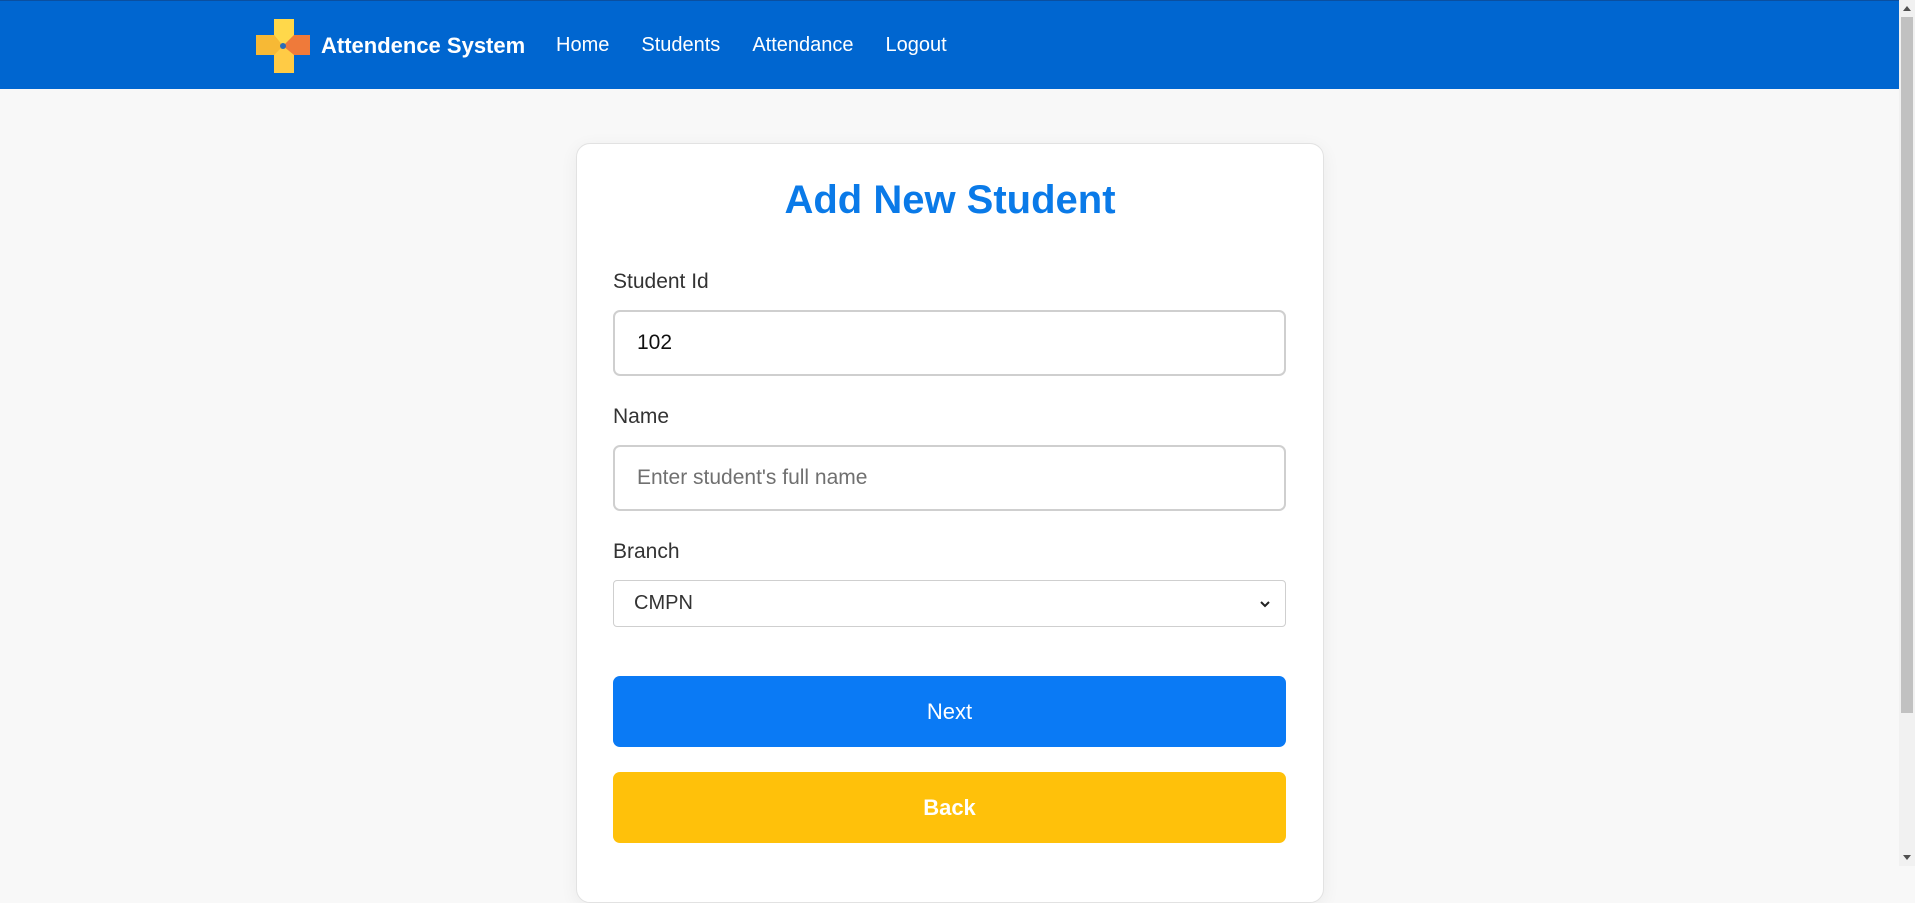 This screenshot has width=1915, height=903. Describe the element at coordinates (1907, 365) in the screenshot. I see `scroll-thumb` at that location.